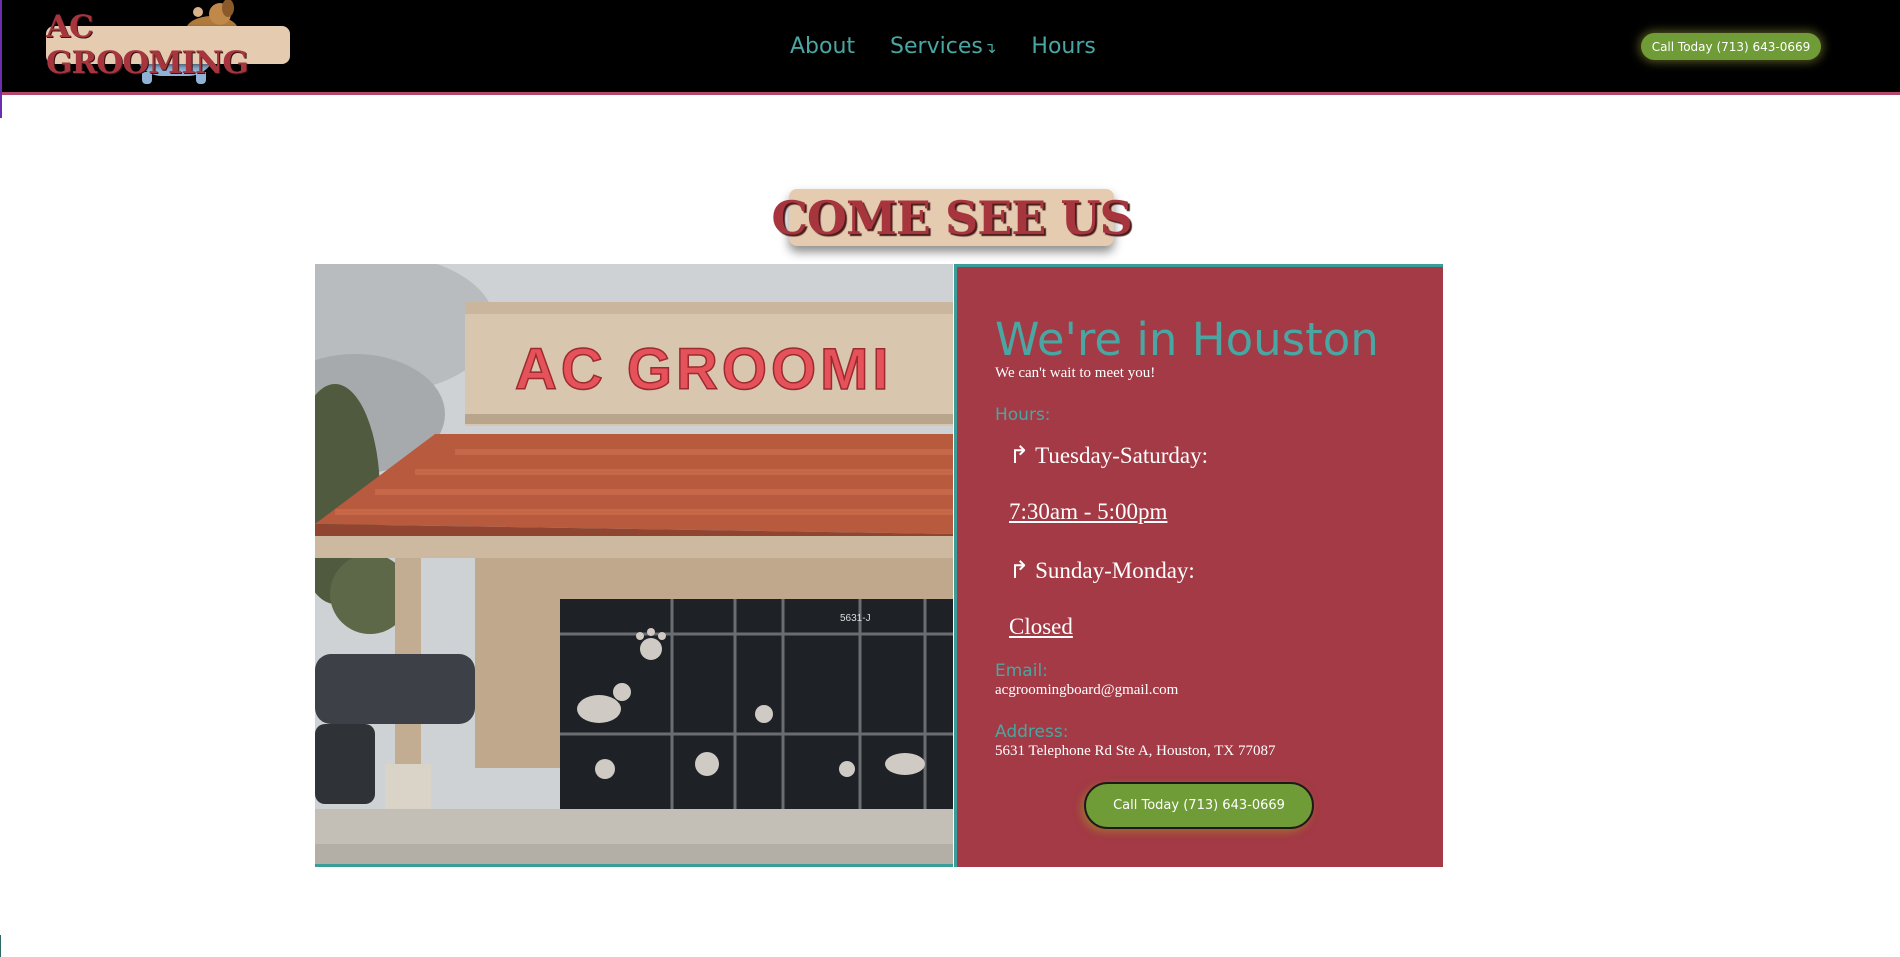 Image resolution: width=1900 pixels, height=957 pixels. I want to click on hours-time-2: Closed, so click(1041, 627).